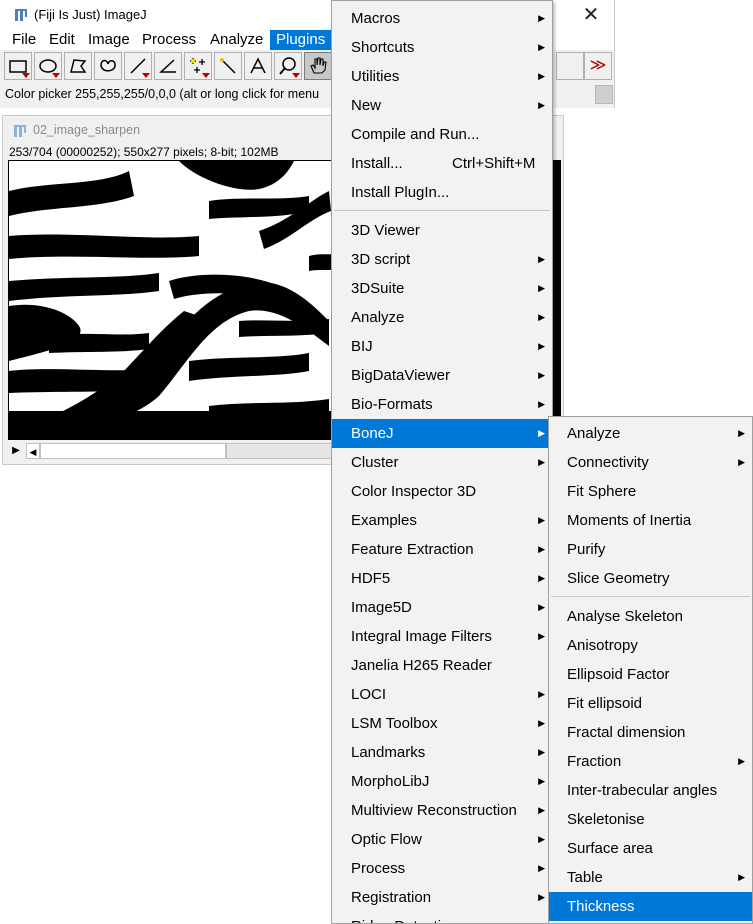  Describe the element at coordinates (169, 40) in the screenshot. I see `menu-process: Process` at that location.